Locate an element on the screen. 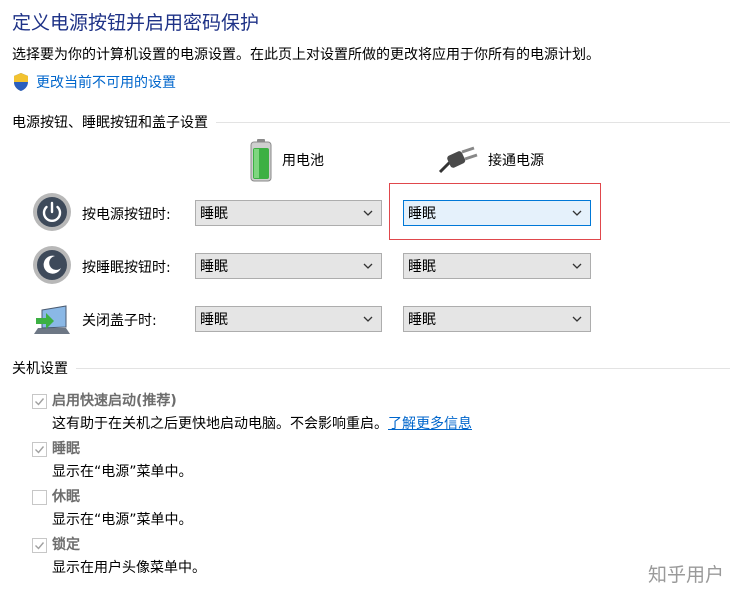 The width and height of the screenshot is (744, 600). power-button-icon is located at coordinates (52, 212).